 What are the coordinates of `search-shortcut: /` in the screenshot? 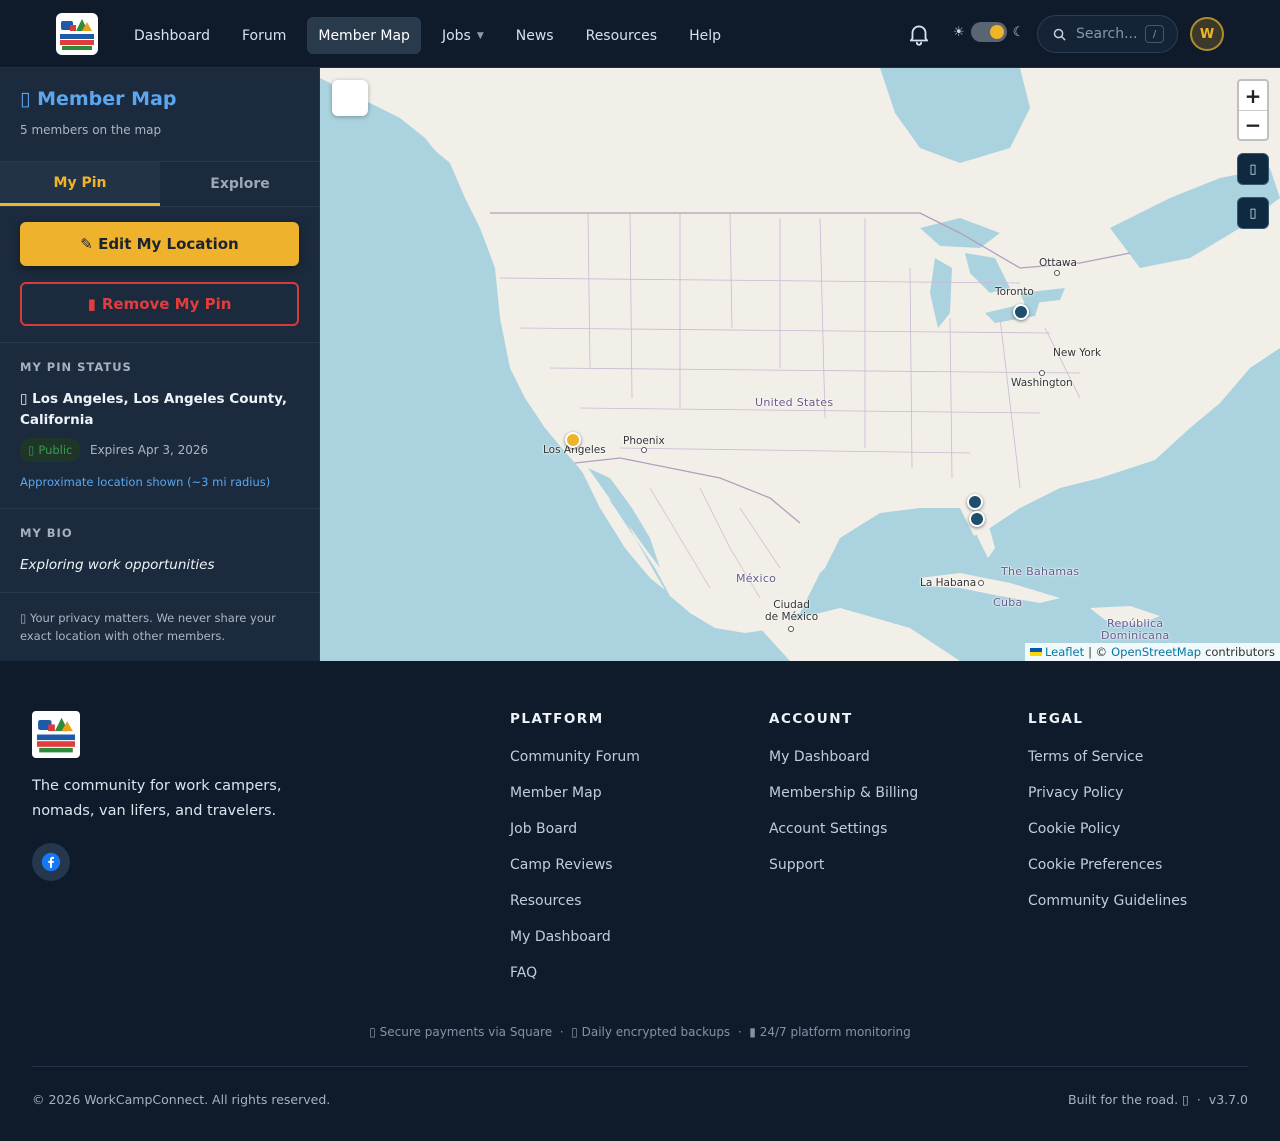 It's located at (1154, 34).